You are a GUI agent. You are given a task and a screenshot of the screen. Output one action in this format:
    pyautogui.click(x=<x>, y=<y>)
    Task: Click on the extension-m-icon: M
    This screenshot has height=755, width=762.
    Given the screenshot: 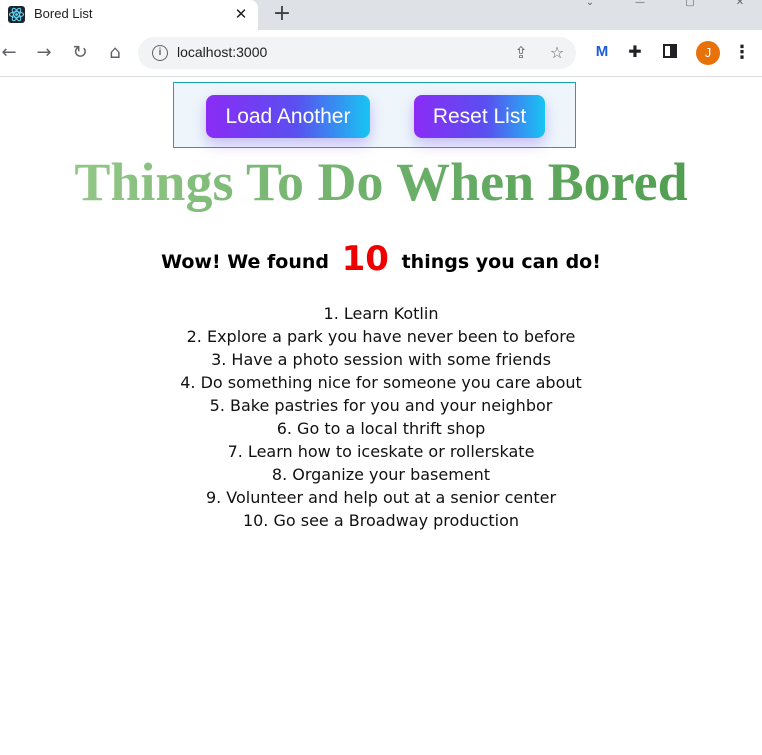 What is the action you would take?
    pyautogui.click(x=602, y=52)
    